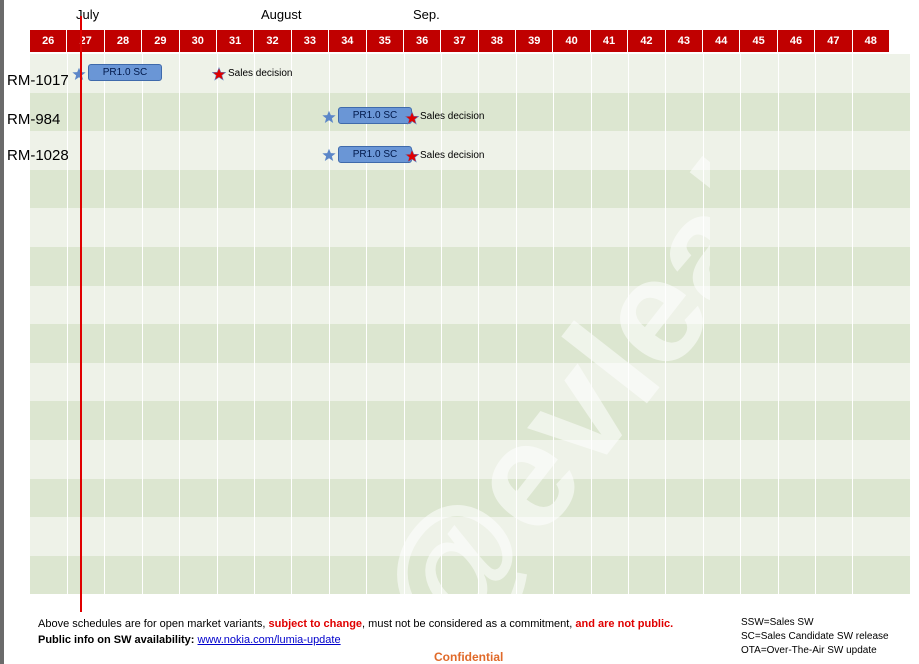 This screenshot has height=664, width=919. Describe the element at coordinates (422, 41) in the screenshot. I see `week-header-cell: 36` at that location.